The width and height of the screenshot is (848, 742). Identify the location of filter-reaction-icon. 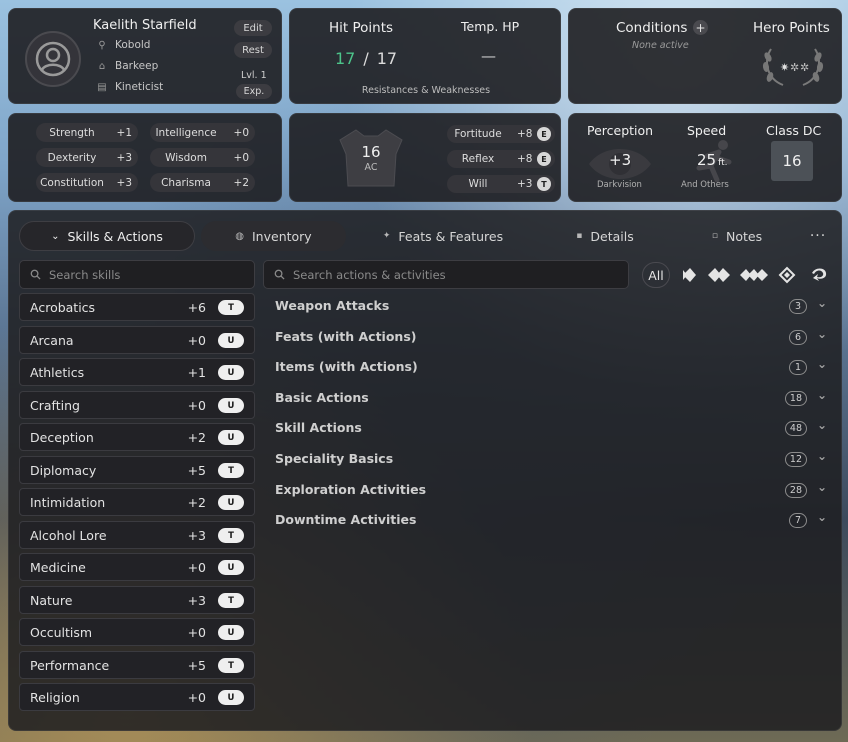
(819, 275).